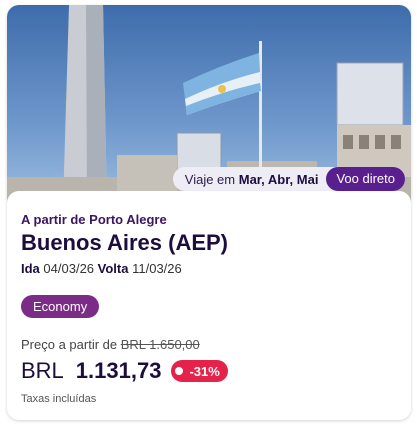 The width and height of the screenshot is (417, 425). What do you see at coordinates (179, 371) in the screenshot?
I see `discount-dot-icon` at bounding box center [179, 371].